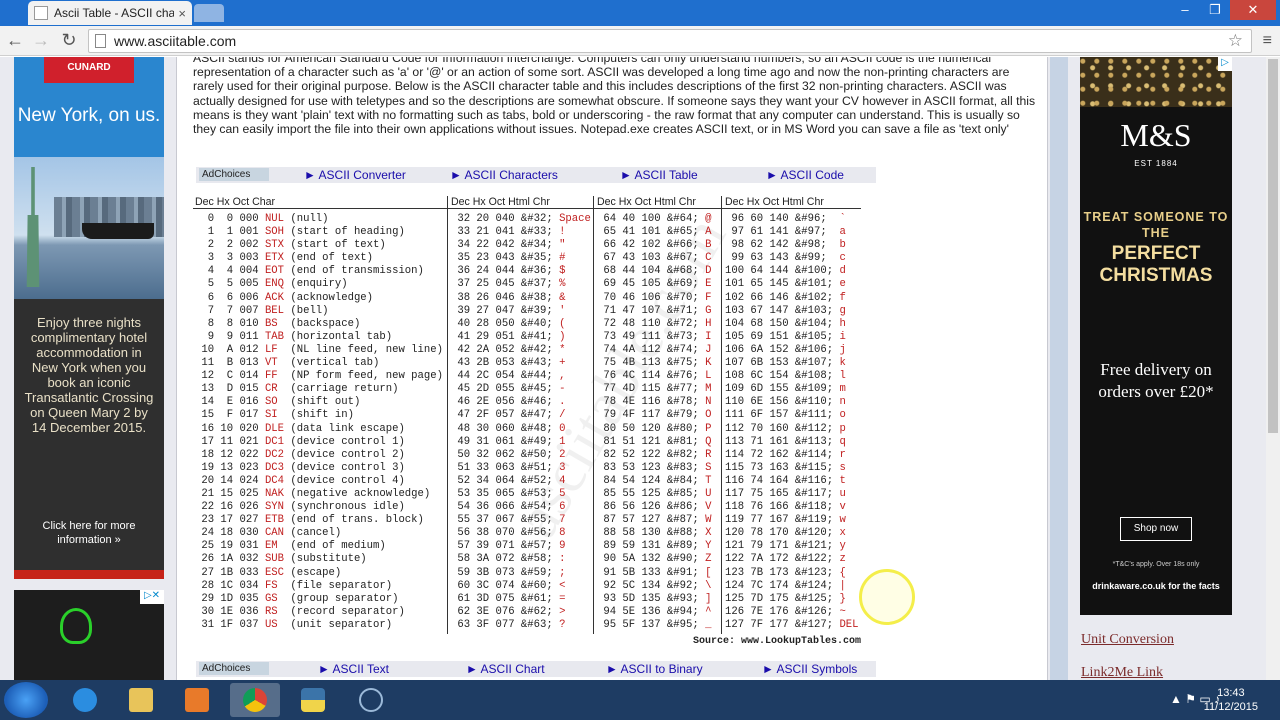 The height and width of the screenshot is (720, 1280). Describe the element at coordinates (69, 40) in the screenshot. I see `reload-button: ↻` at that location.